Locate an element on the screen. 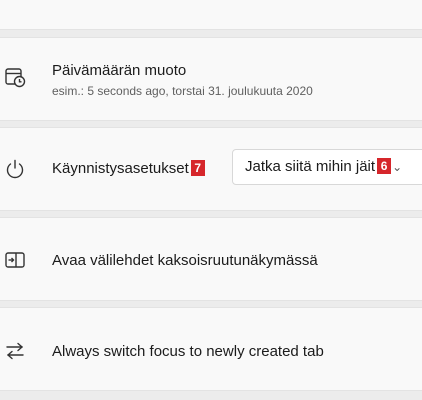 This screenshot has width=422, height=400. chevron-down-icon: ⌄ is located at coordinates (397, 167).